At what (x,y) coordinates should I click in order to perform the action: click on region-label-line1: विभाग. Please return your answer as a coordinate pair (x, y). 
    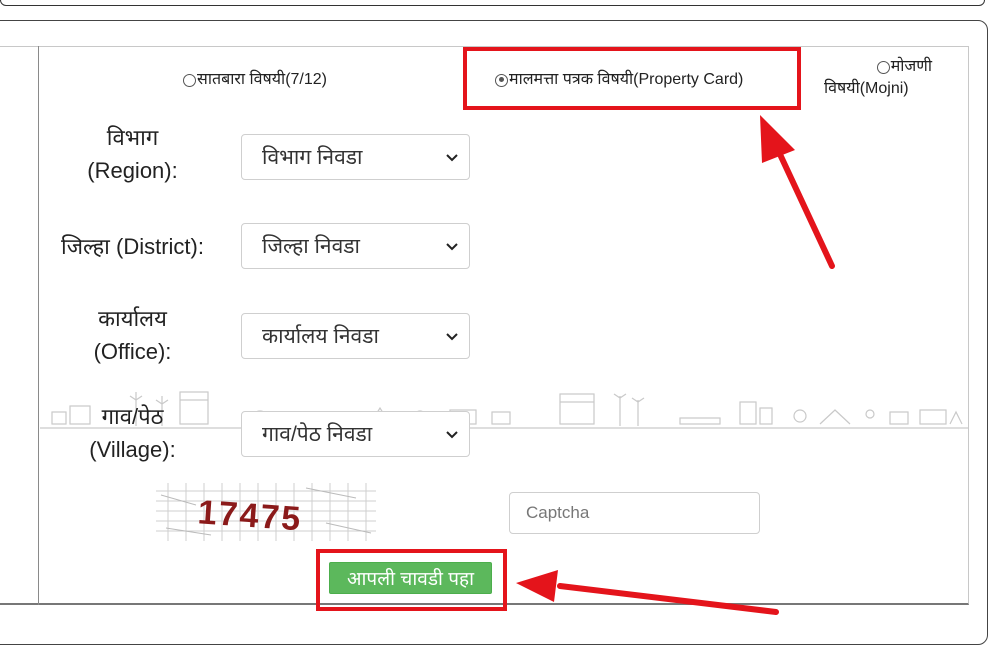
    Looking at the image, I should click on (132, 137).